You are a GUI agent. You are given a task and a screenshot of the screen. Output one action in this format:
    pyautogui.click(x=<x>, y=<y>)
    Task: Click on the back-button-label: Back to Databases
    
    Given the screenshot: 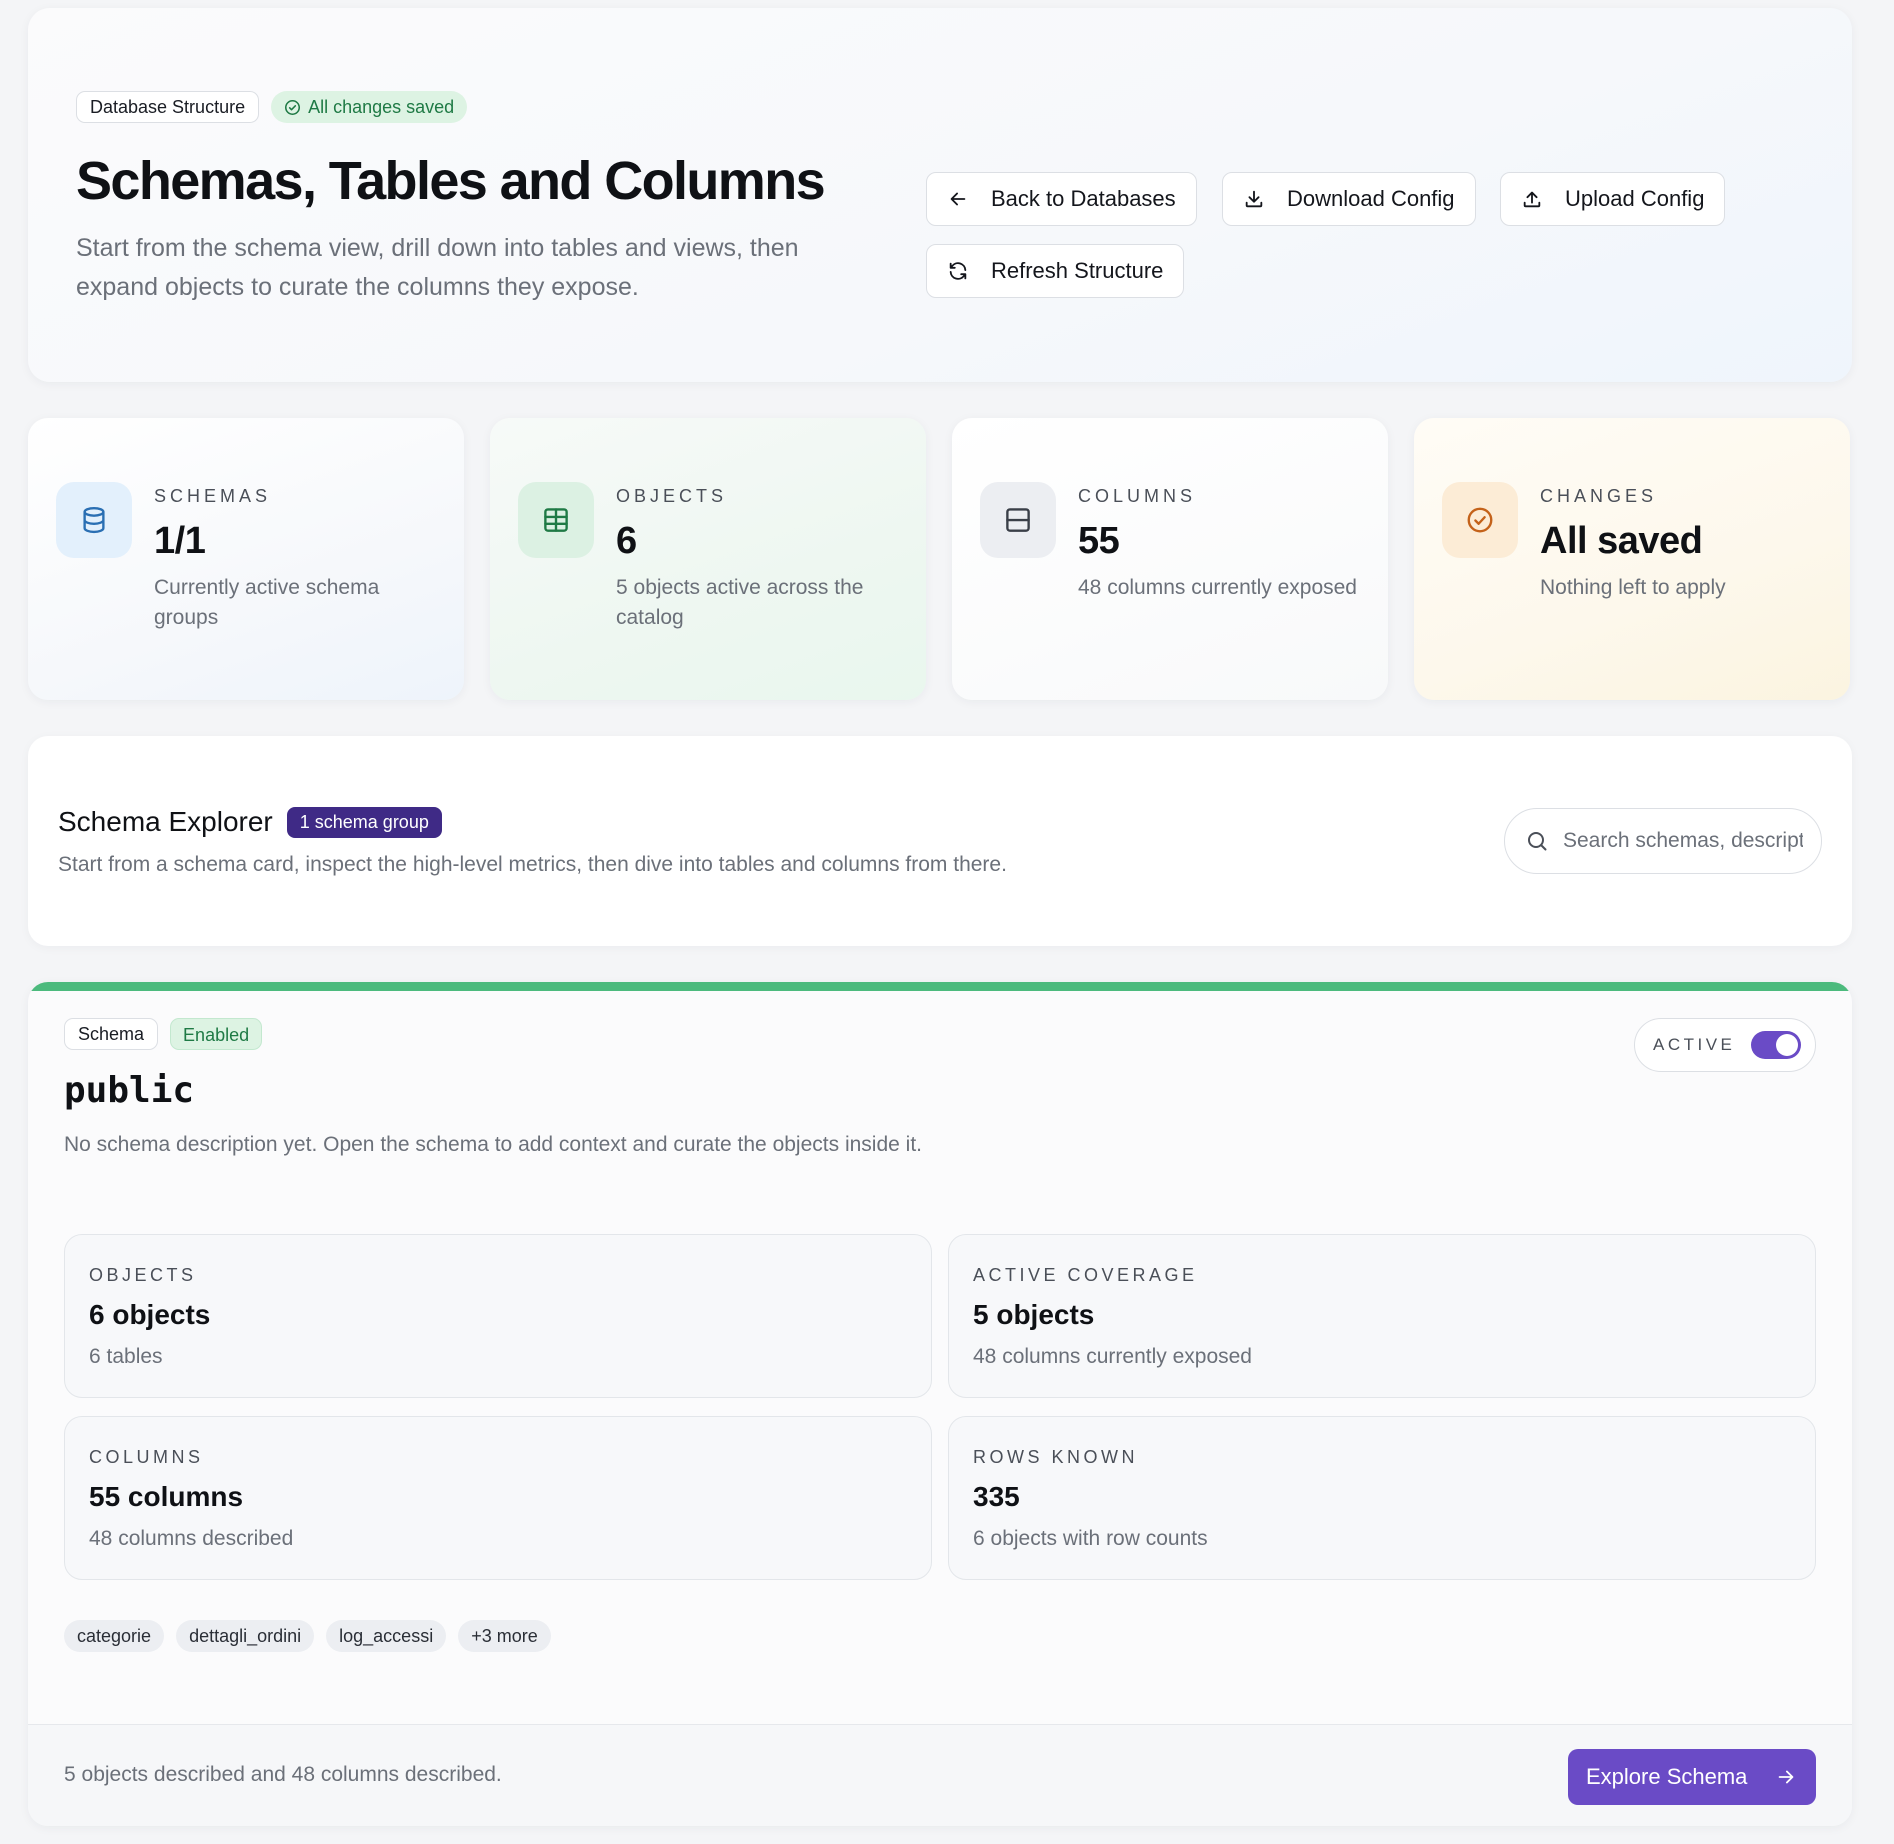 What is the action you would take?
    pyautogui.click(x=1083, y=198)
    